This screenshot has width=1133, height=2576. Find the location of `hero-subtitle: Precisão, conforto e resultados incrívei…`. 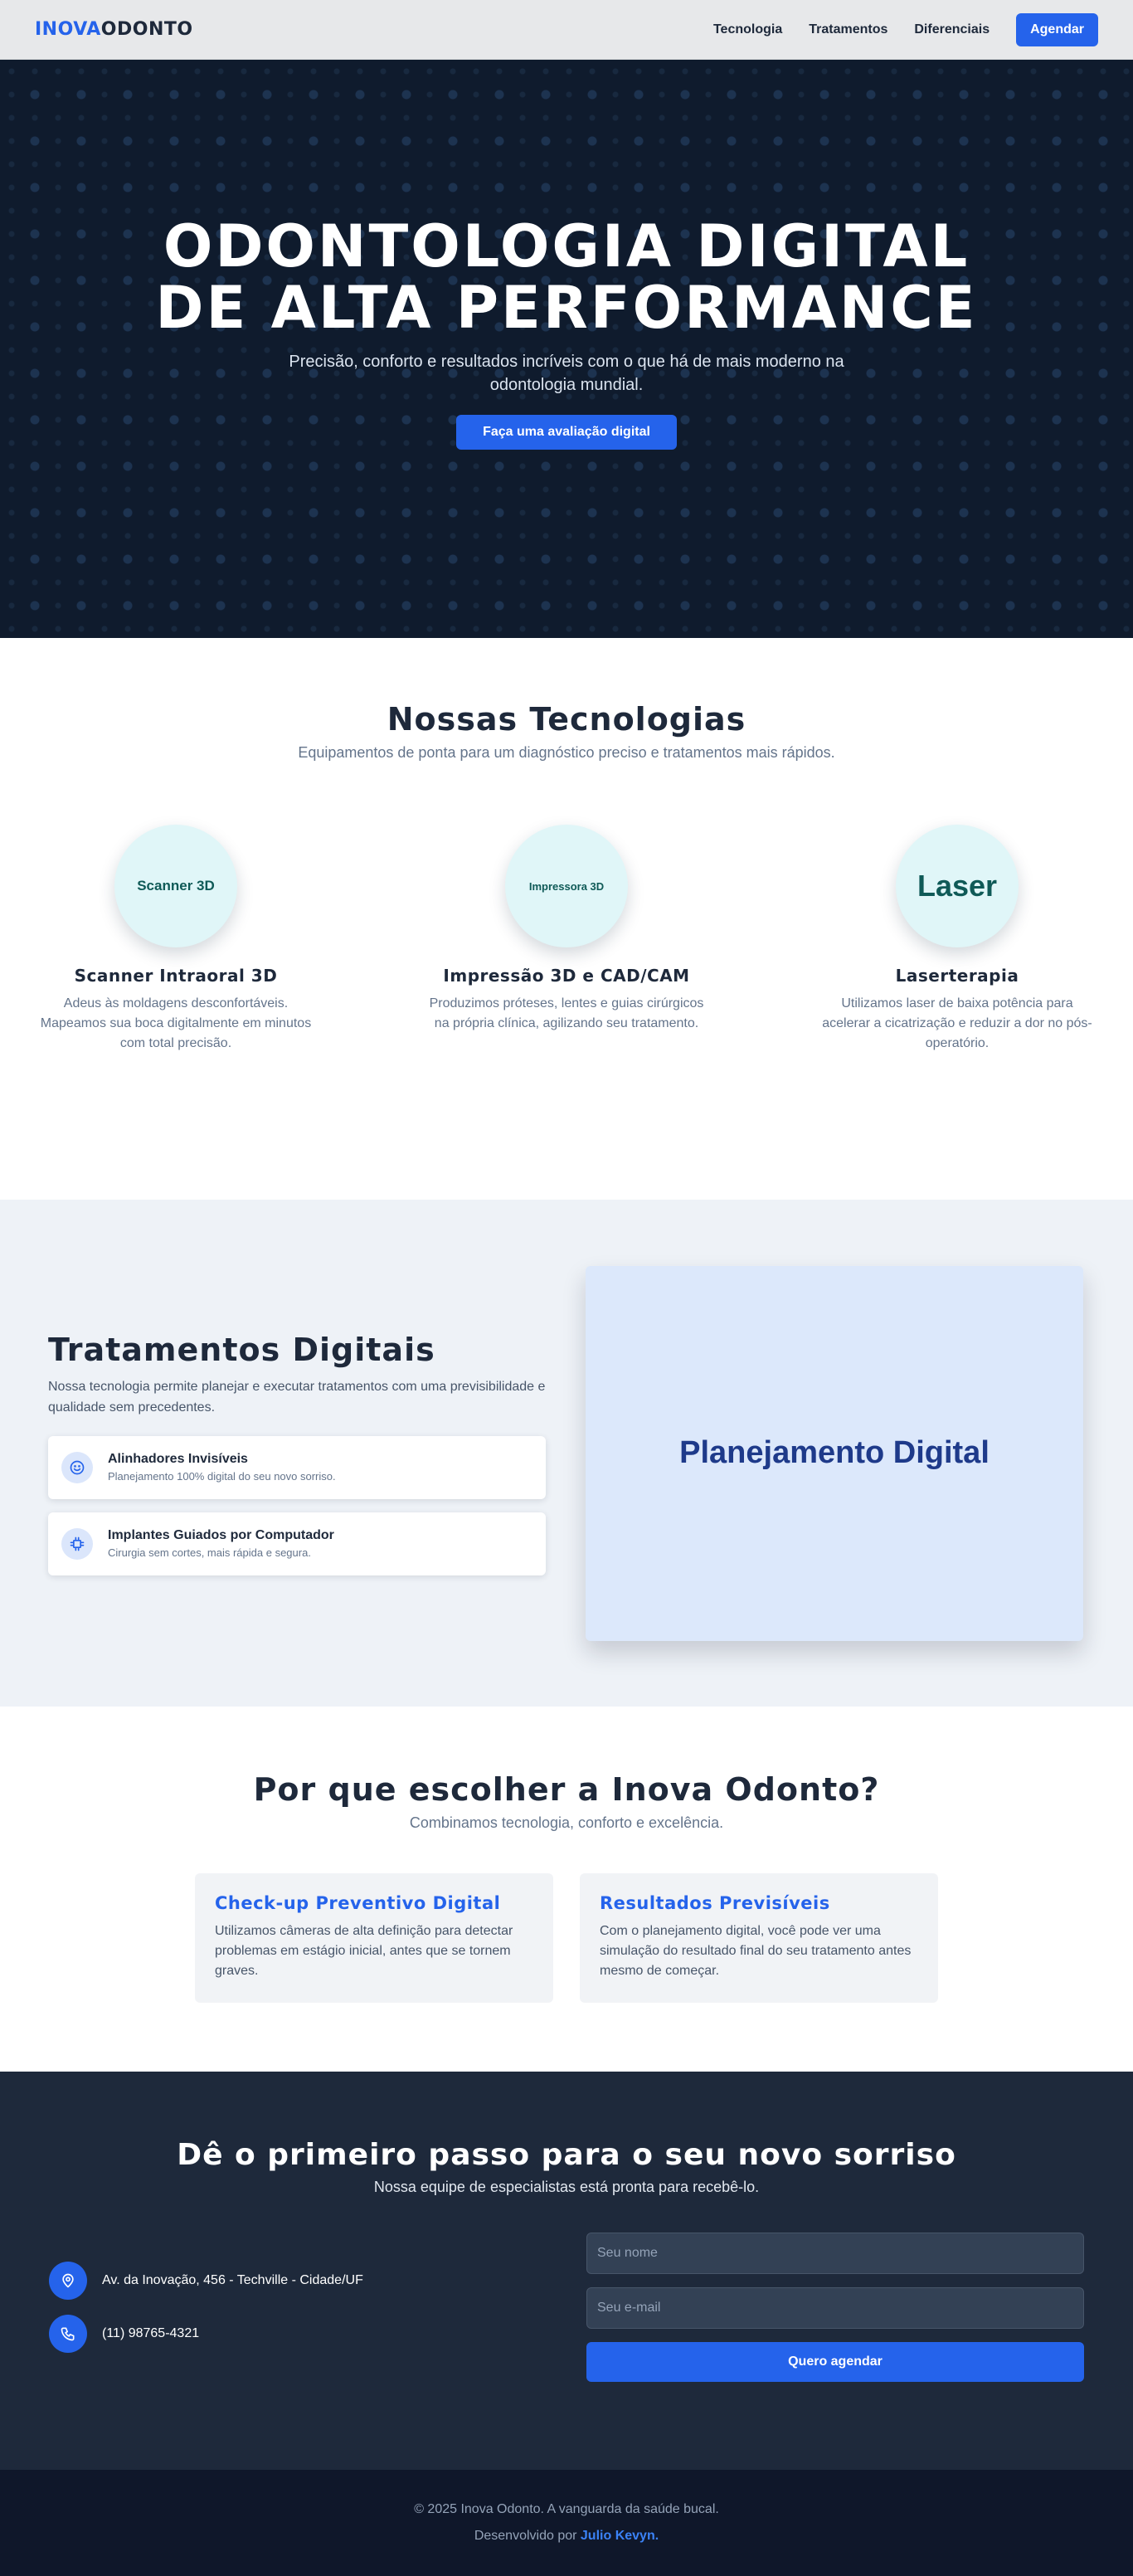

hero-subtitle: Precisão, conforto e resultados incrívei… is located at coordinates (567, 373).